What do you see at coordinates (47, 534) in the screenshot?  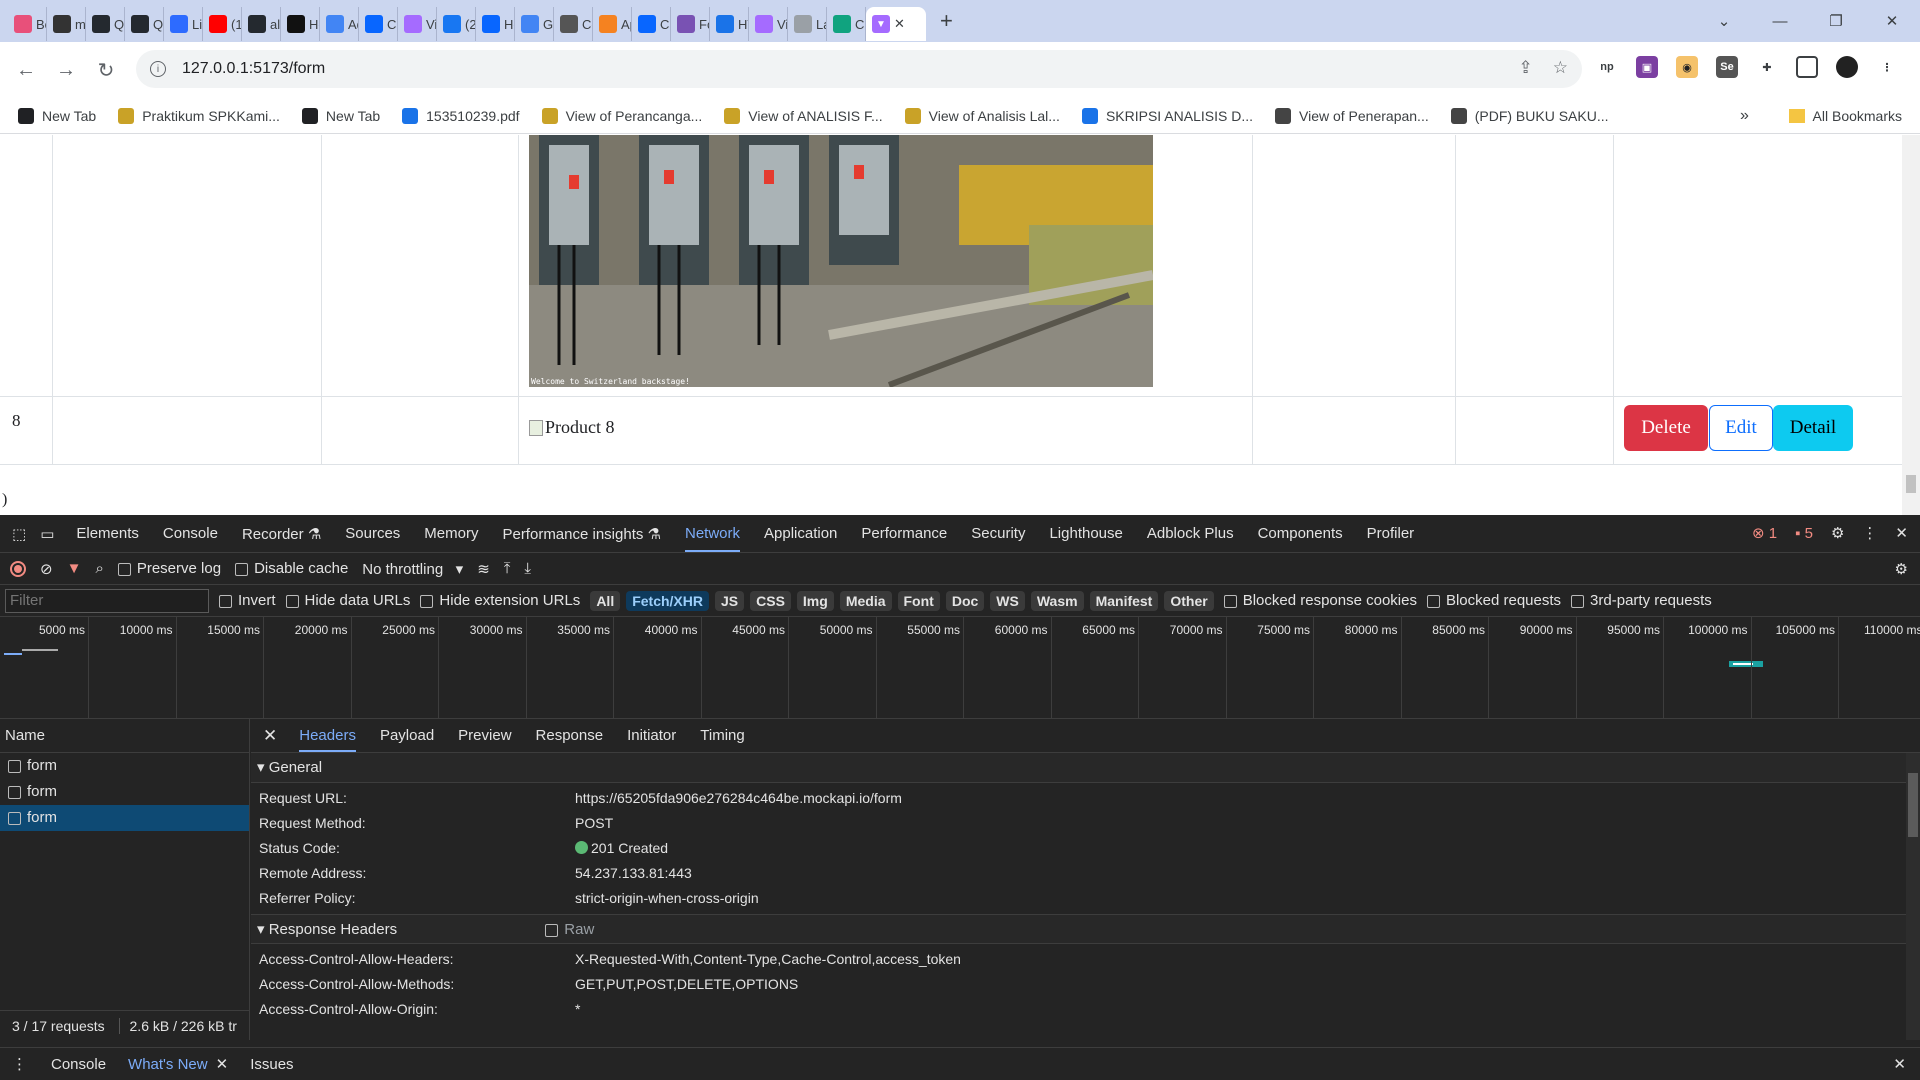 I see `device-toggle-icon: ▭` at bounding box center [47, 534].